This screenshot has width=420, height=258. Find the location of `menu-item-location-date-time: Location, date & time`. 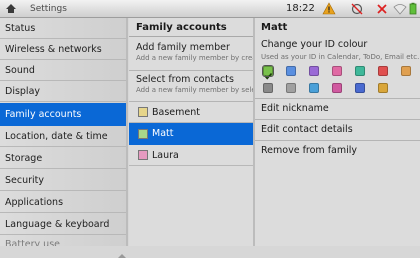

menu-item-location-date-time: Location, date & time is located at coordinates (63, 136).